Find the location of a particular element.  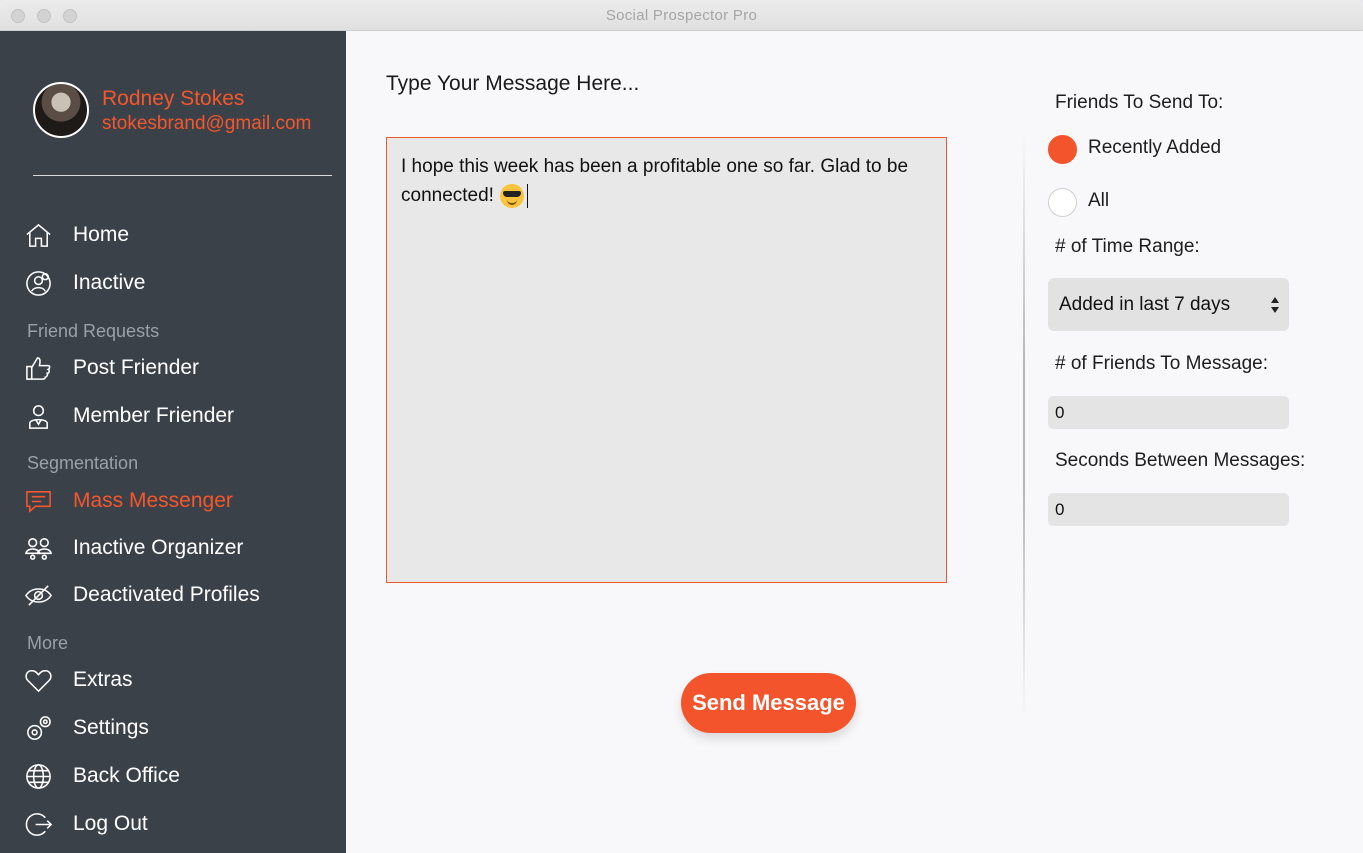

friends-count-input is located at coordinates (1168, 412).